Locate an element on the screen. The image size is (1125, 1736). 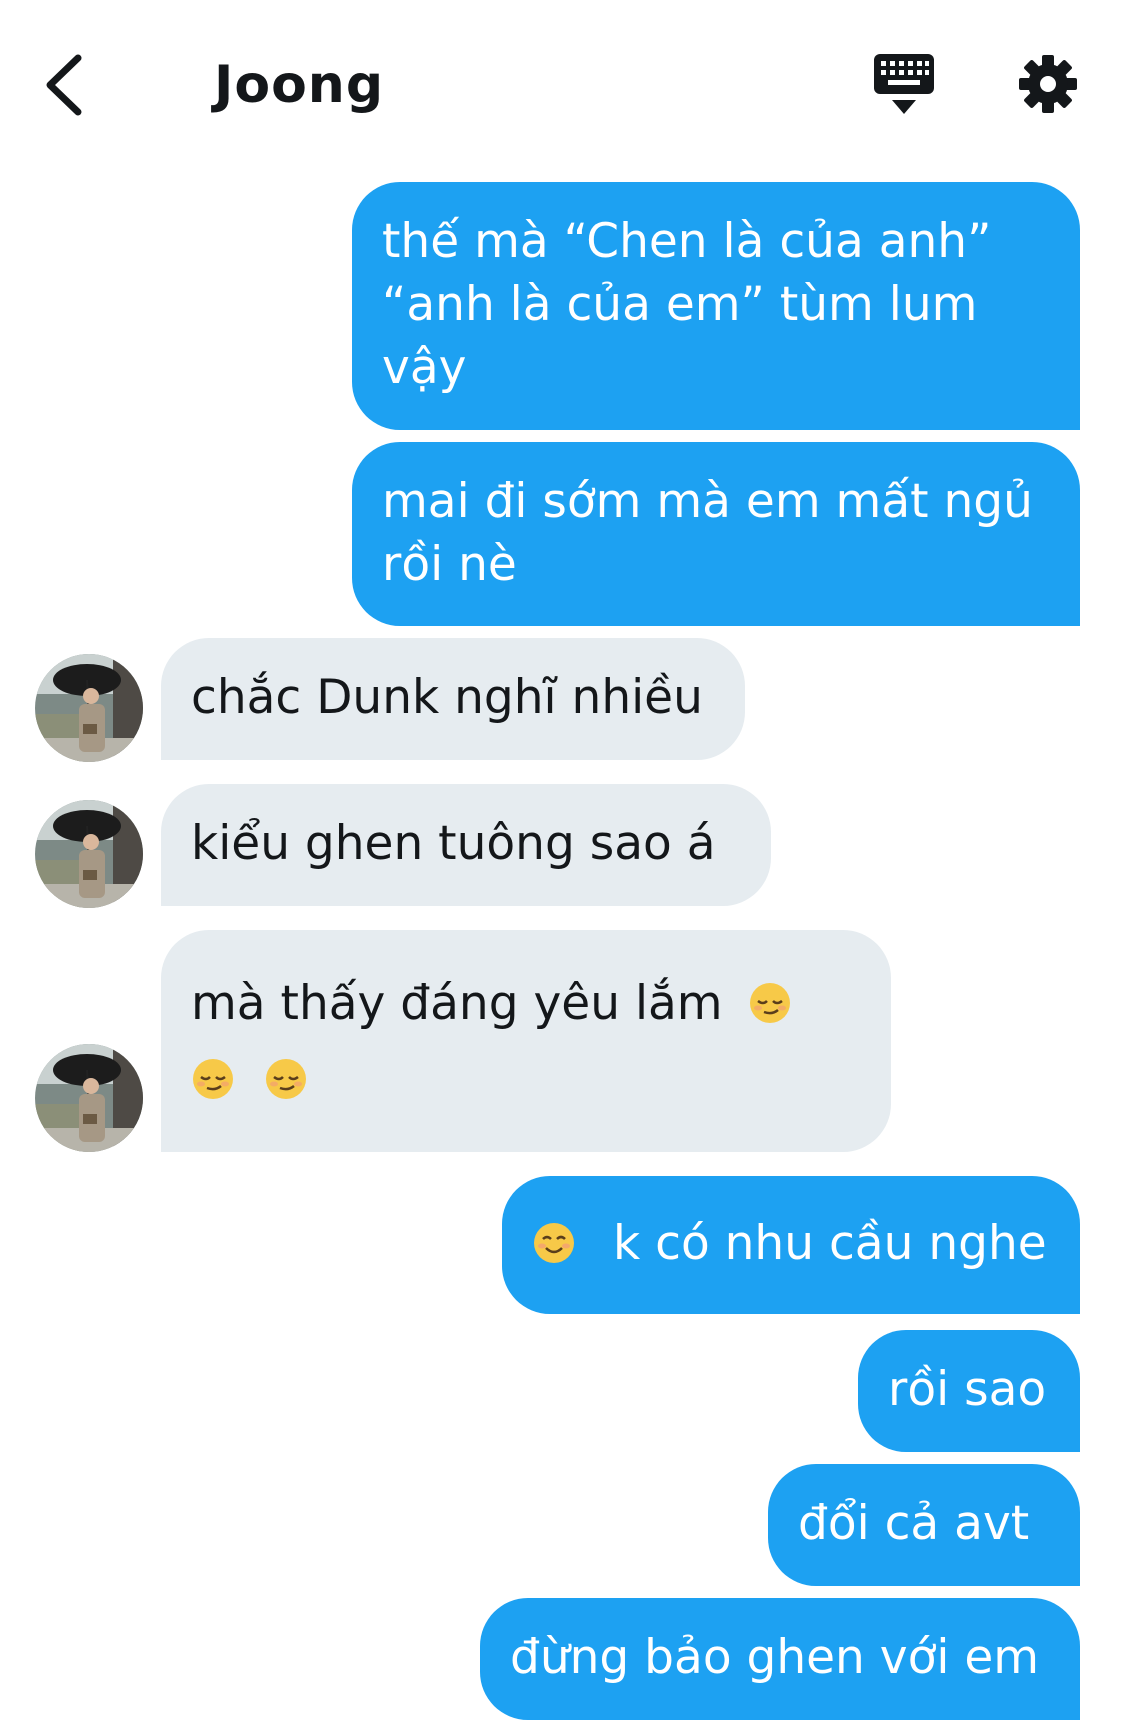
message-line: vậy is located at coordinates (424, 367).